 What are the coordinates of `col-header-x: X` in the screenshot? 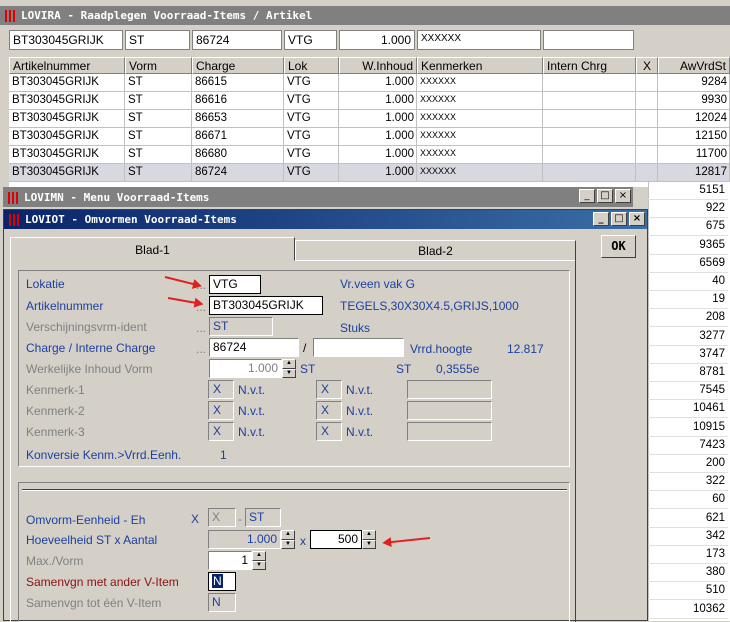 It's located at (647, 65).